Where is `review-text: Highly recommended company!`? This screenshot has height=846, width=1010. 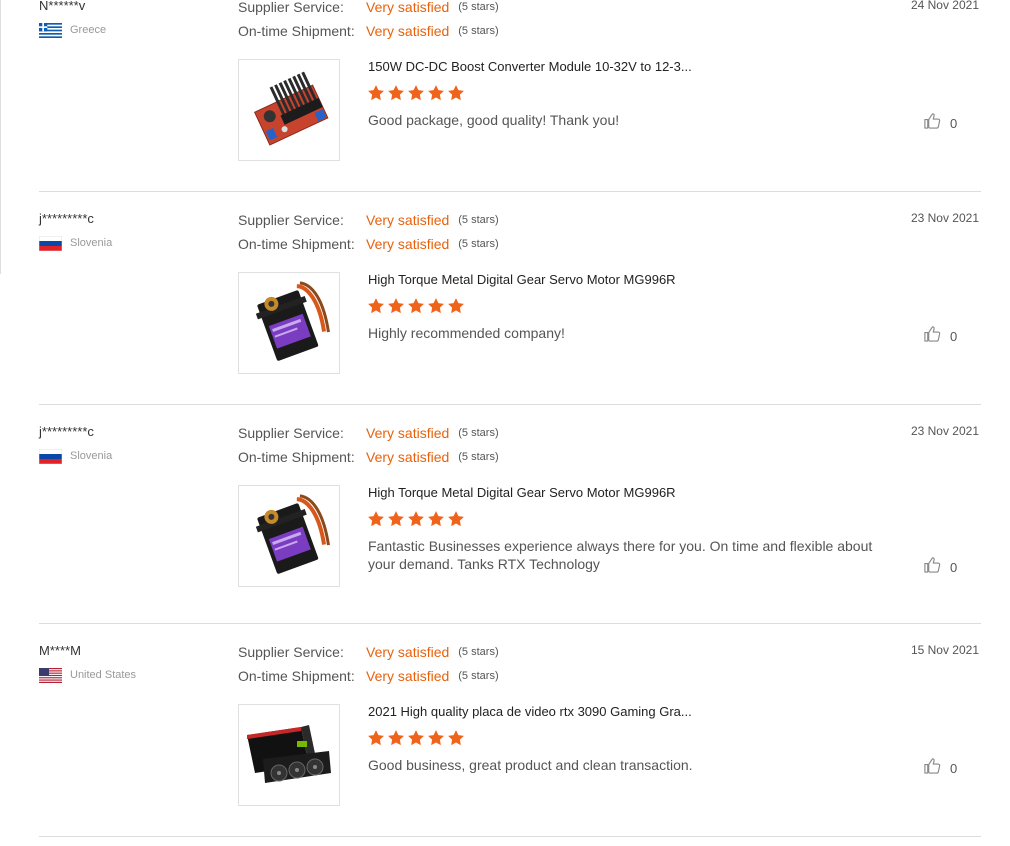
review-text: Highly recommended company! is located at coordinates (466, 333).